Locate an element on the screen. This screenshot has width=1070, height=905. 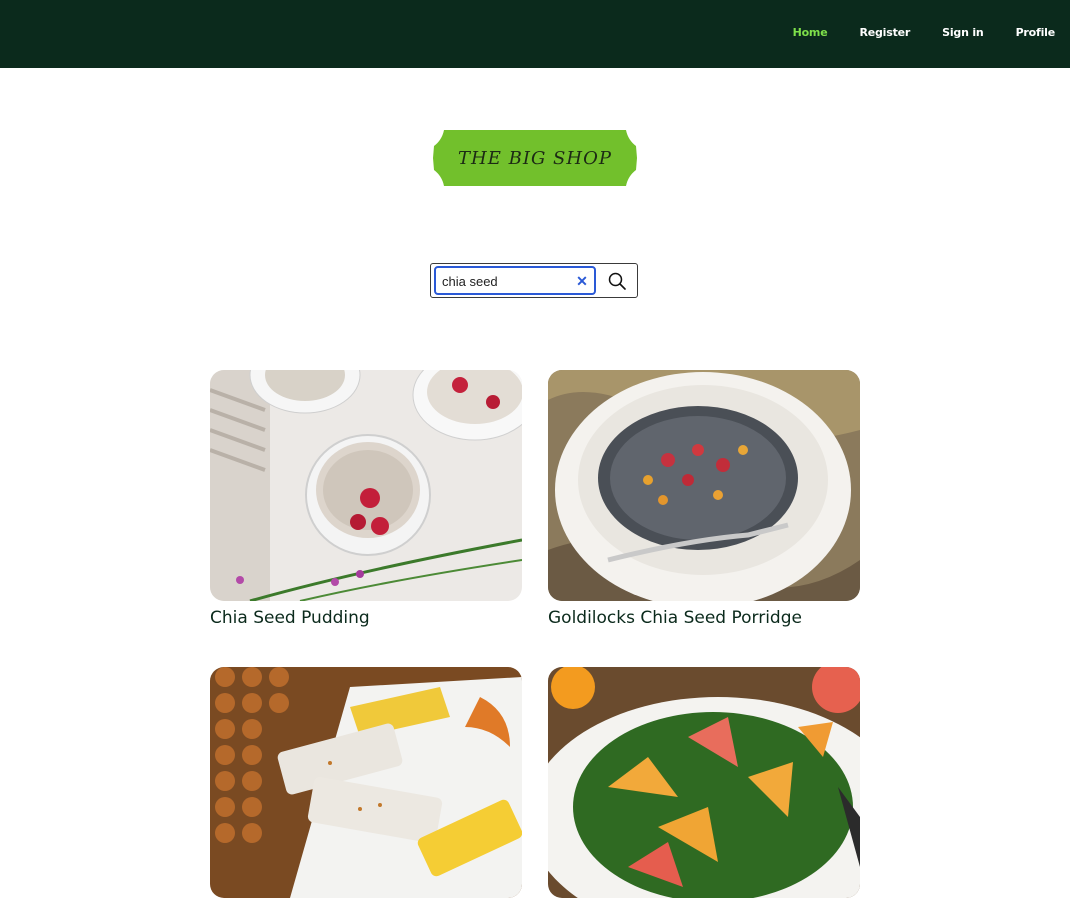
search-bar: ✕ is located at coordinates (534, 280).